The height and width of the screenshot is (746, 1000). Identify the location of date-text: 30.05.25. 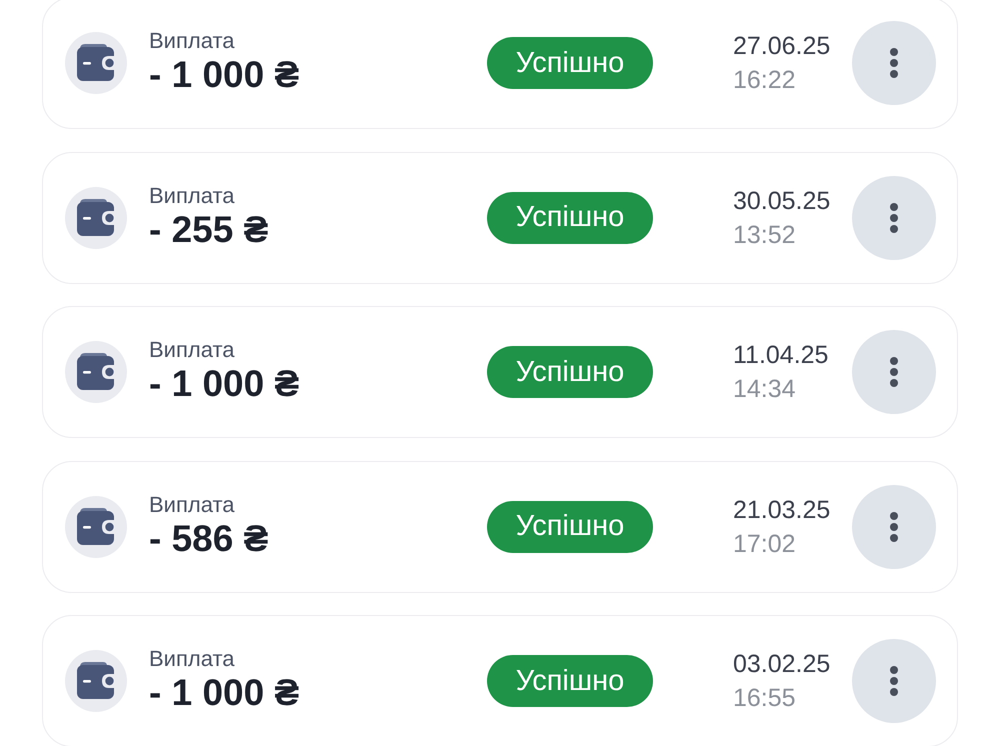
(781, 201).